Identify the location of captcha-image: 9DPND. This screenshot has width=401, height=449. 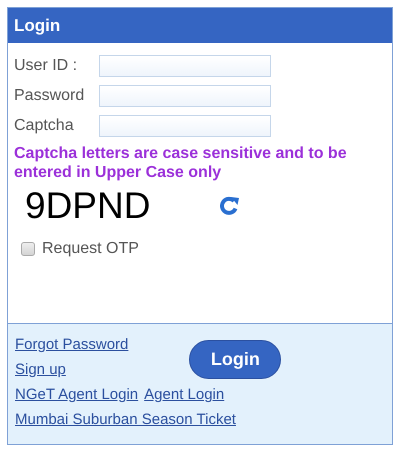
(88, 206).